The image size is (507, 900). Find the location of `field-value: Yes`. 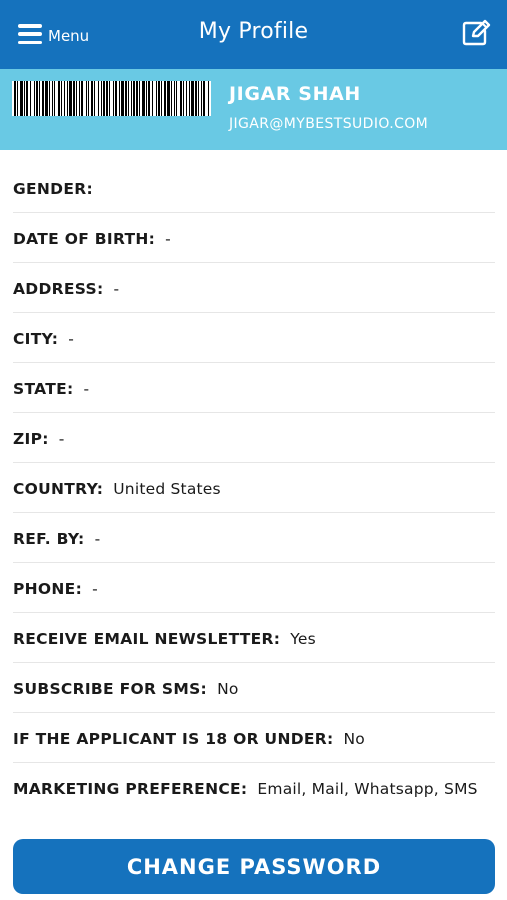

field-value: Yes is located at coordinates (303, 639).